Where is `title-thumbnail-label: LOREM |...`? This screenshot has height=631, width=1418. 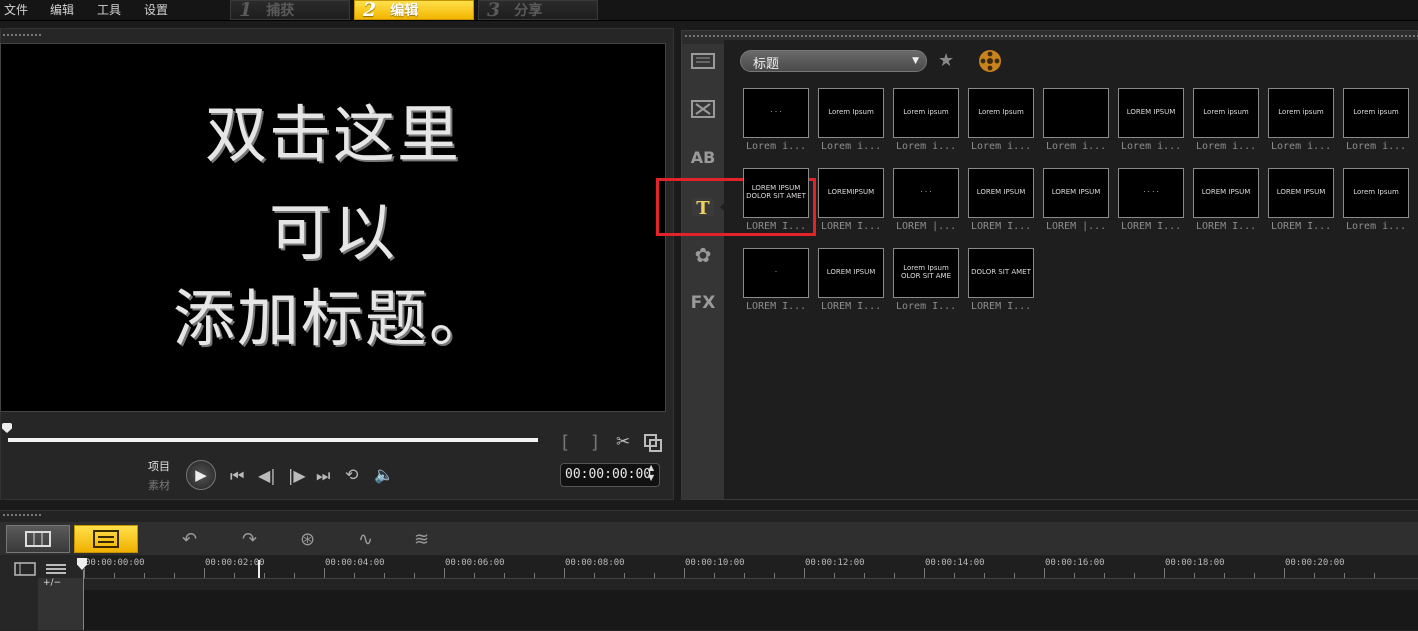 title-thumbnail-label: LOREM |... is located at coordinates (1076, 226).